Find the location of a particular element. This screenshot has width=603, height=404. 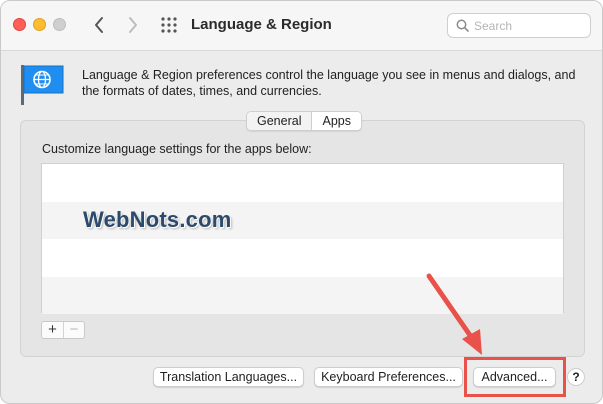

tab-apps: Apps is located at coordinates (336, 121).